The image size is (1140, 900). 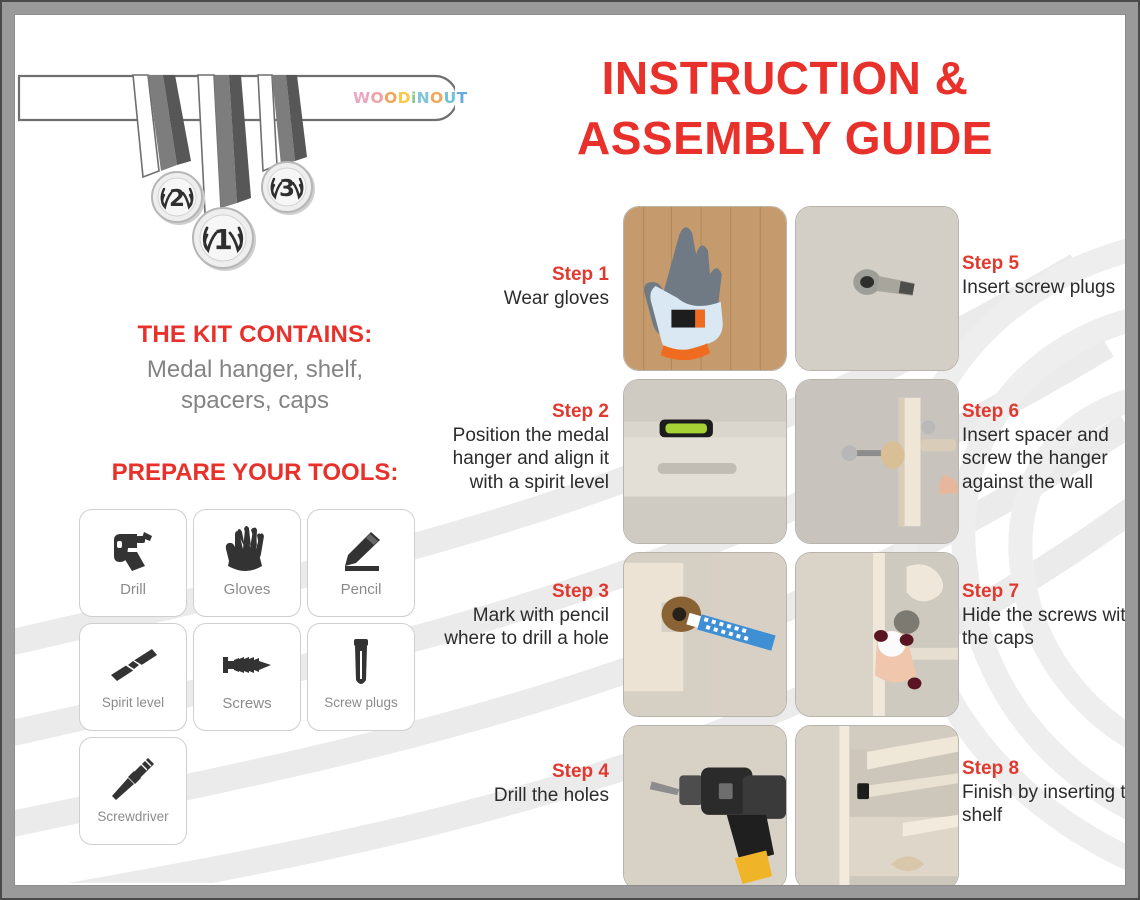 I want to click on step-8-text: Finish by inserting the shelf, so click(x=1044, y=804).